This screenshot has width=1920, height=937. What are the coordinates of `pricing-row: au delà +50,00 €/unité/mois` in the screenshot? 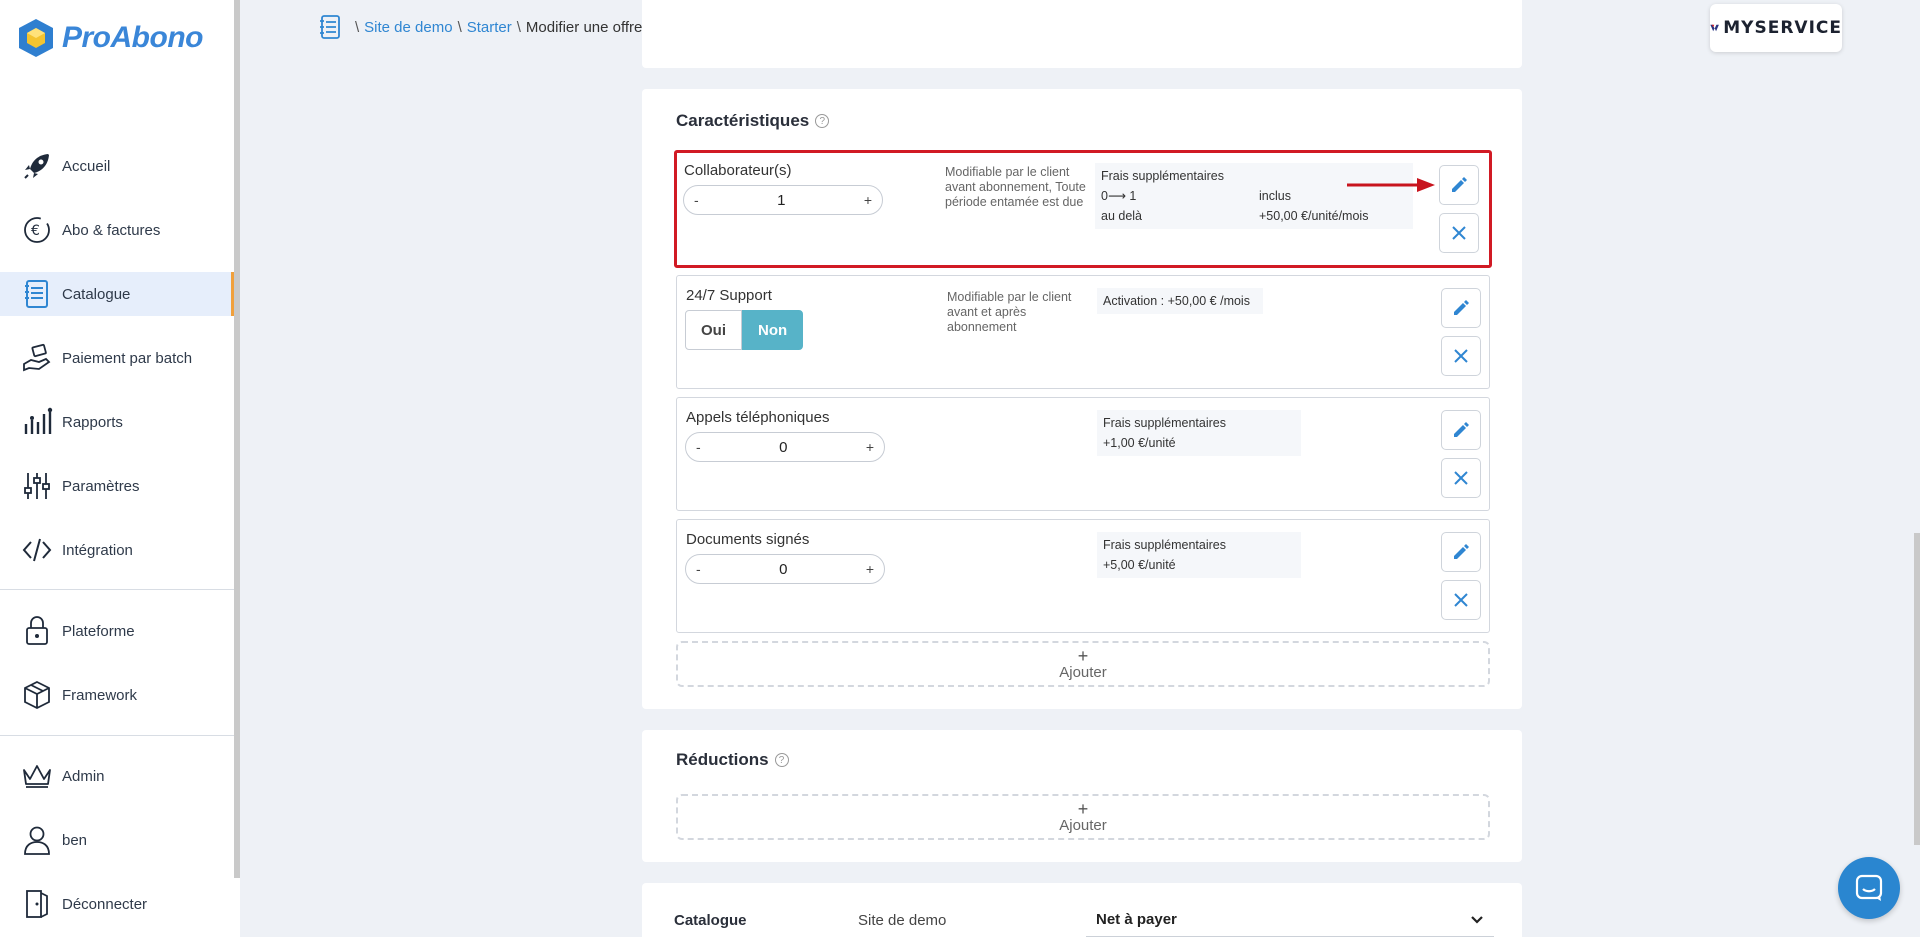 It's located at (1254, 216).